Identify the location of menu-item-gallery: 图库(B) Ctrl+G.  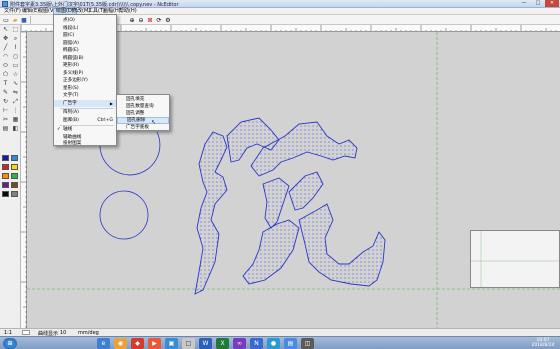
(85, 121).